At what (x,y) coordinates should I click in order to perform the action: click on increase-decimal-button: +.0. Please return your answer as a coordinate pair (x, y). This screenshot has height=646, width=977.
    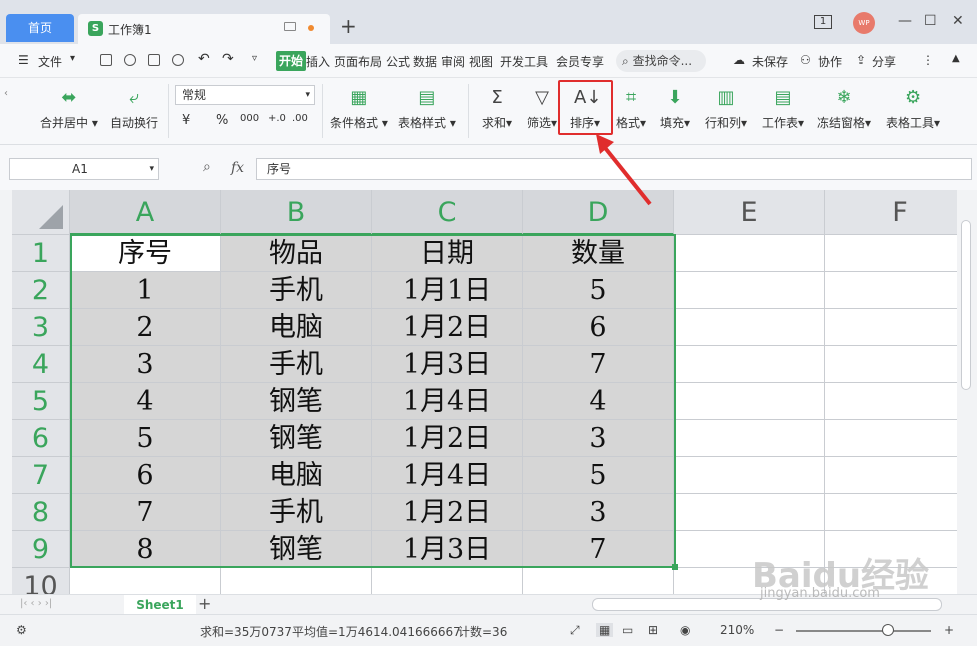
    Looking at the image, I should click on (277, 118).